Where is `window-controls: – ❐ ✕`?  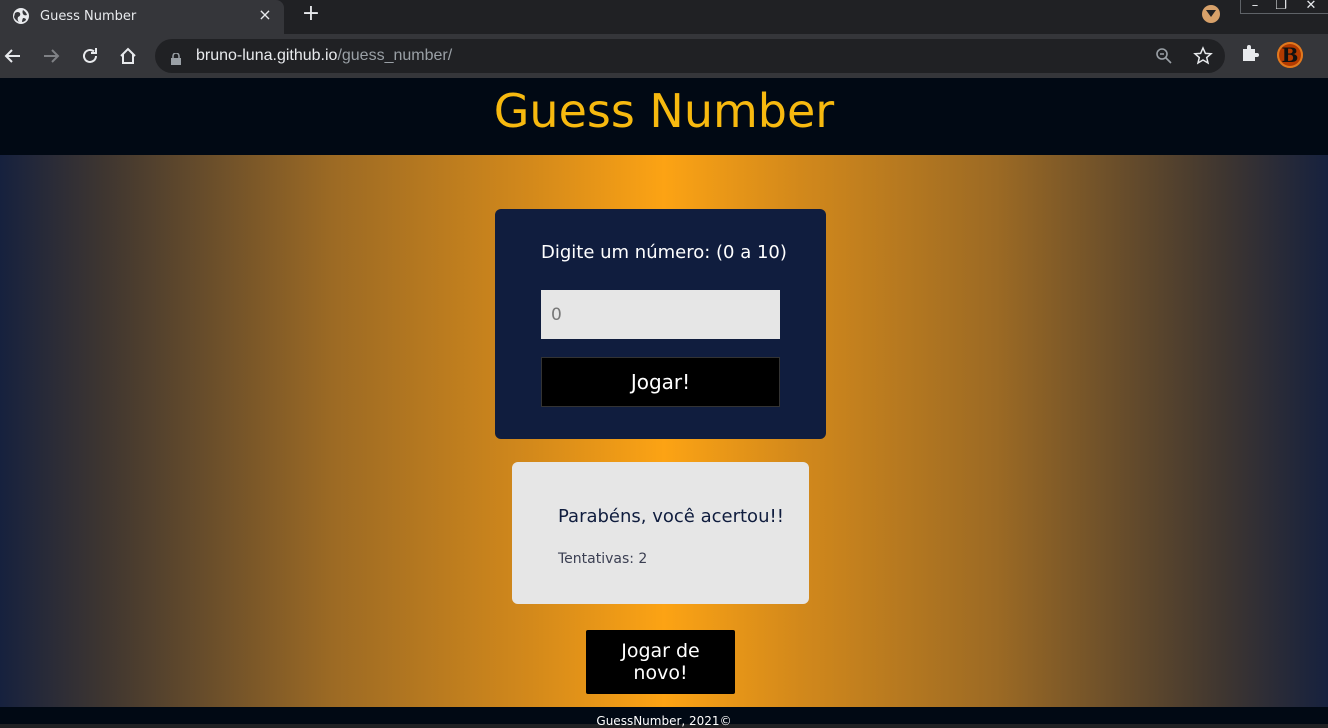 window-controls: – ❐ ✕ is located at coordinates (1284, 7).